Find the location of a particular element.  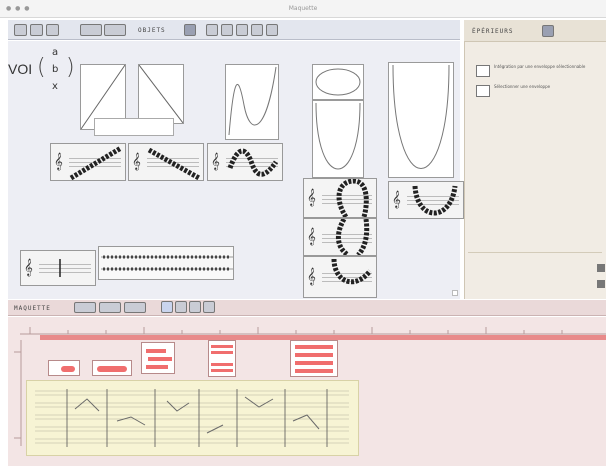

hand-tool-icon is located at coordinates (195, 307).